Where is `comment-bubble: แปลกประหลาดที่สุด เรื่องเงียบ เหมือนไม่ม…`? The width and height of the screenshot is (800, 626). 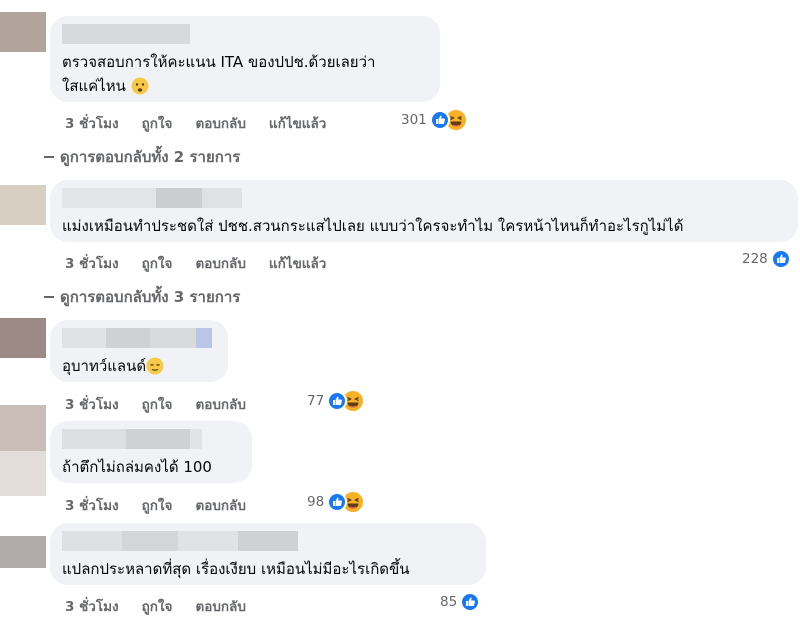 comment-bubble: แปลกประหลาดที่สุด เรื่องเงียบ เหมือนไม่ม… is located at coordinates (268, 554).